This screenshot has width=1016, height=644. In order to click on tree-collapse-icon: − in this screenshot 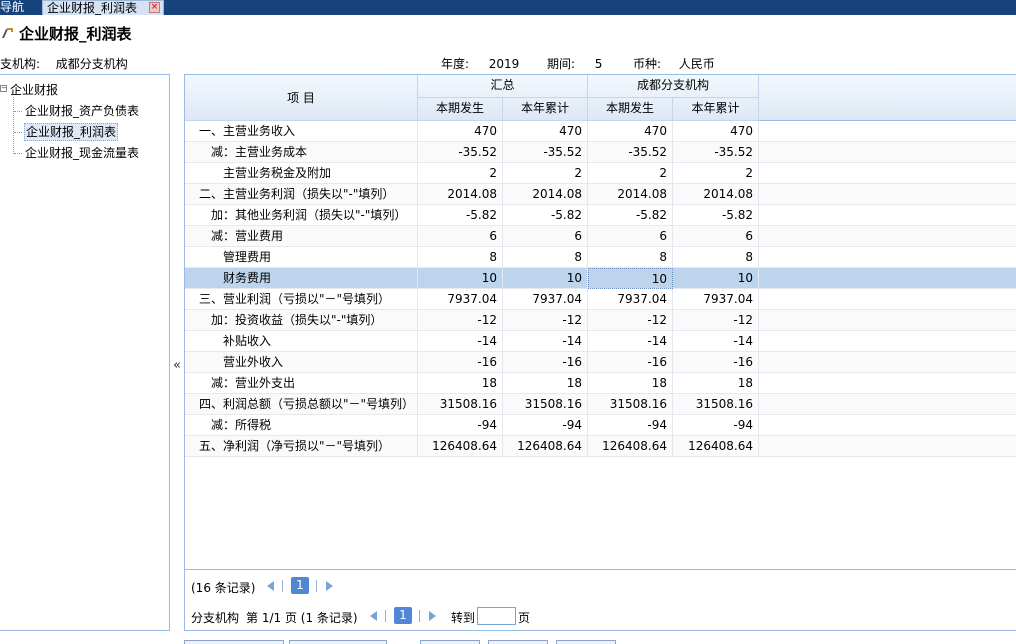, I will do `click(3, 88)`.